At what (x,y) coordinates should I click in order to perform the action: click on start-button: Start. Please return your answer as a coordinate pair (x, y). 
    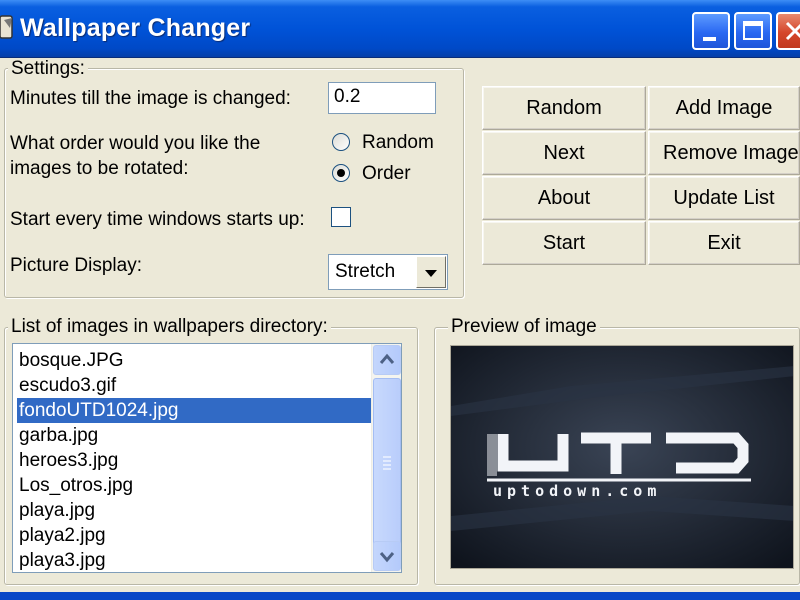
    Looking at the image, I should click on (564, 243).